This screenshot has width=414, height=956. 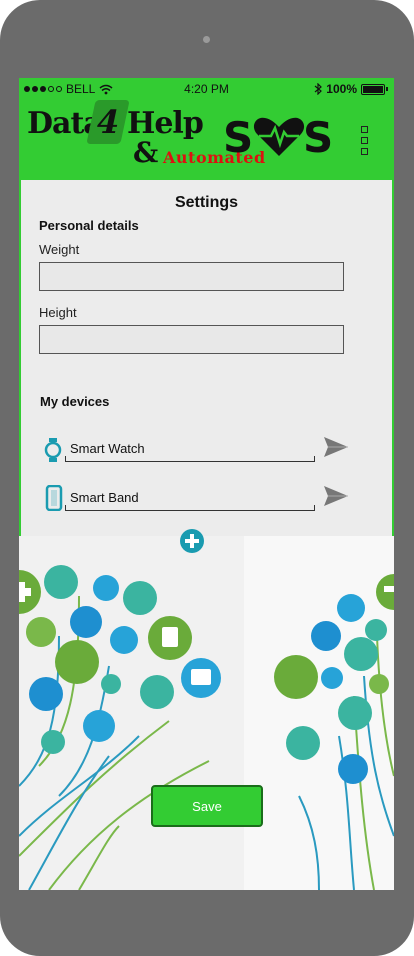 What do you see at coordinates (53, 450) in the screenshot?
I see `smartwatch-icon` at bounding box center [53, 450].